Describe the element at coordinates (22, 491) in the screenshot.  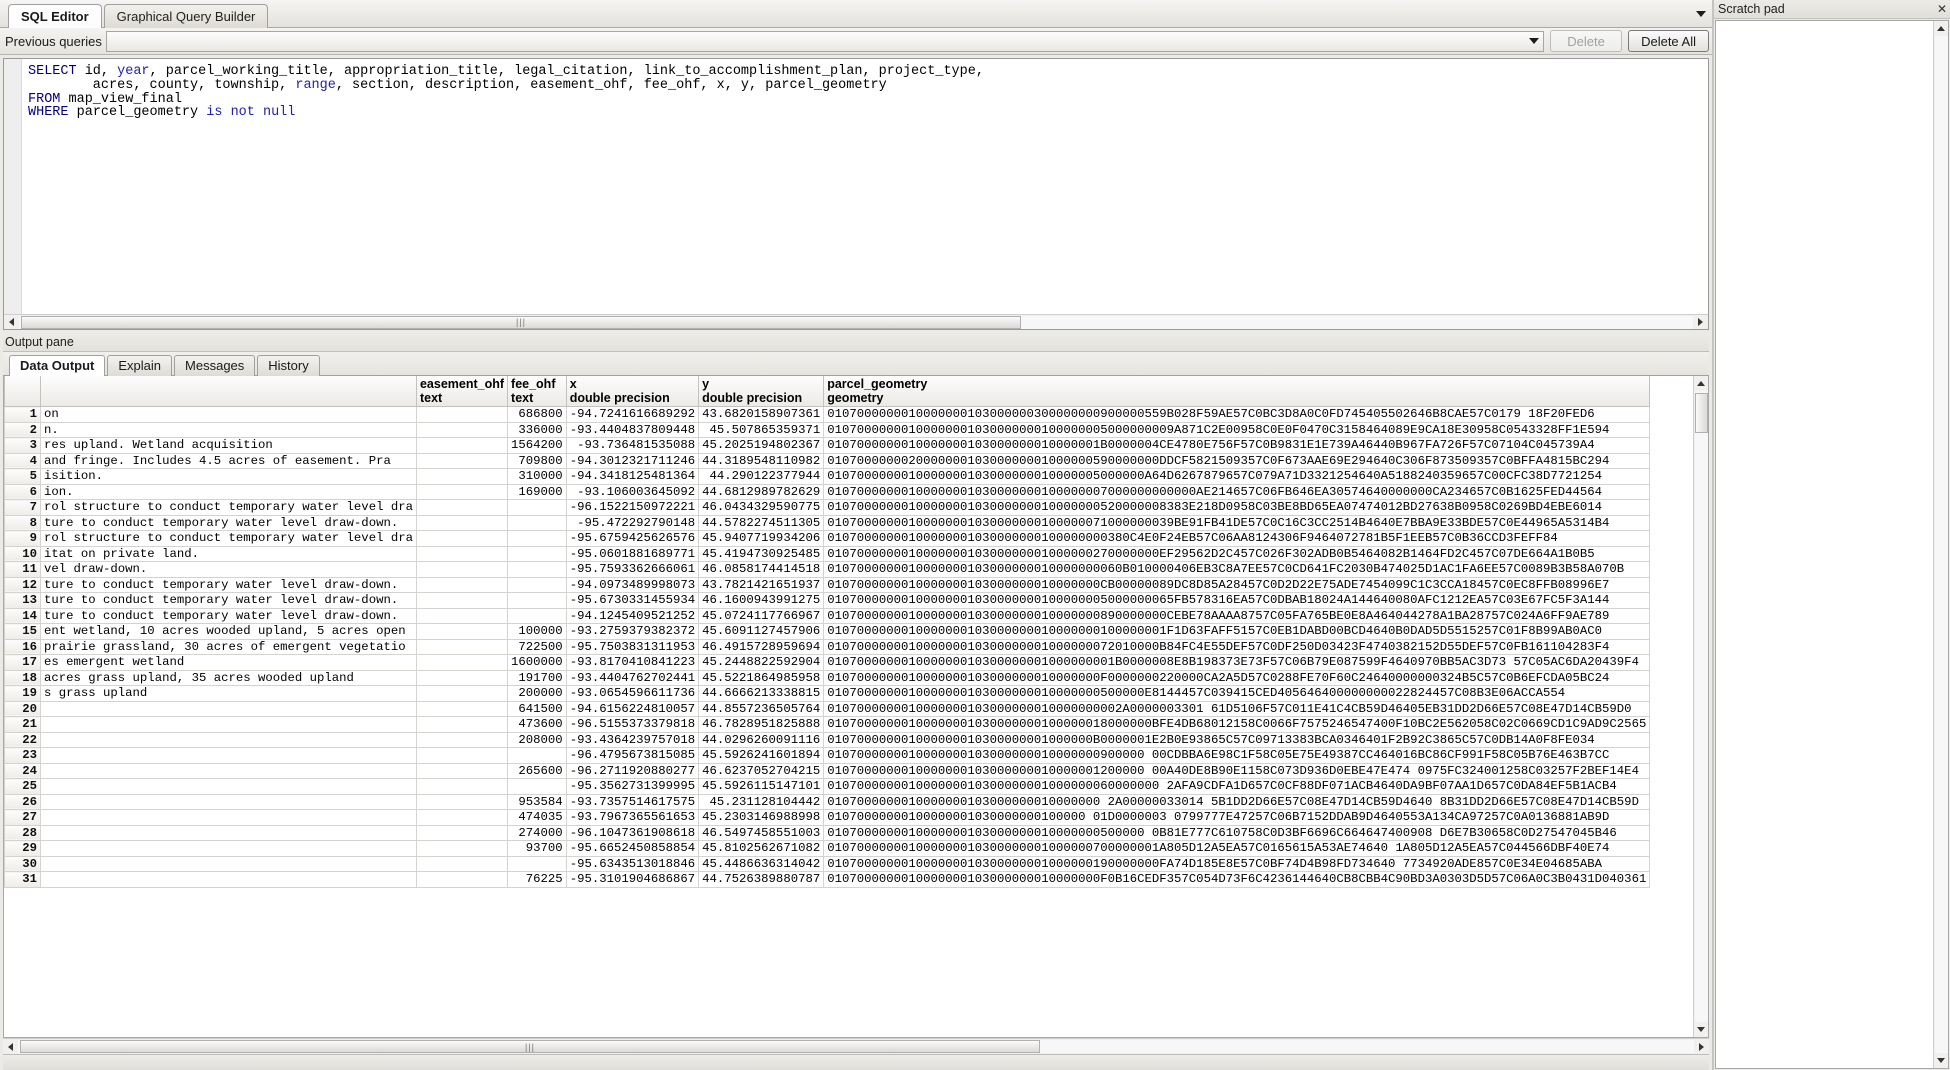
I see `row-number: 6` at that location.